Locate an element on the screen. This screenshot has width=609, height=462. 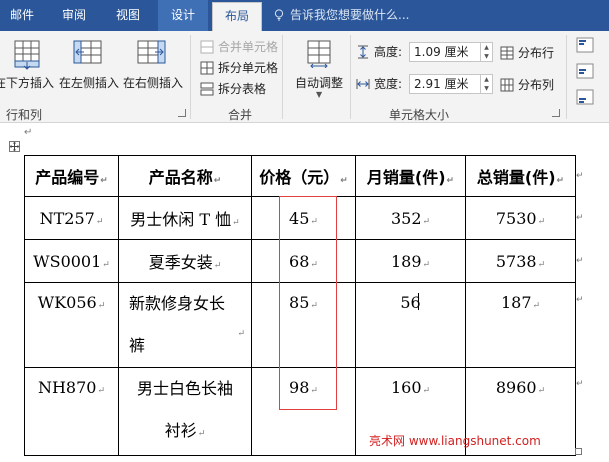
header-cell: 产品编号↵ is located at coordinates (71, 176).